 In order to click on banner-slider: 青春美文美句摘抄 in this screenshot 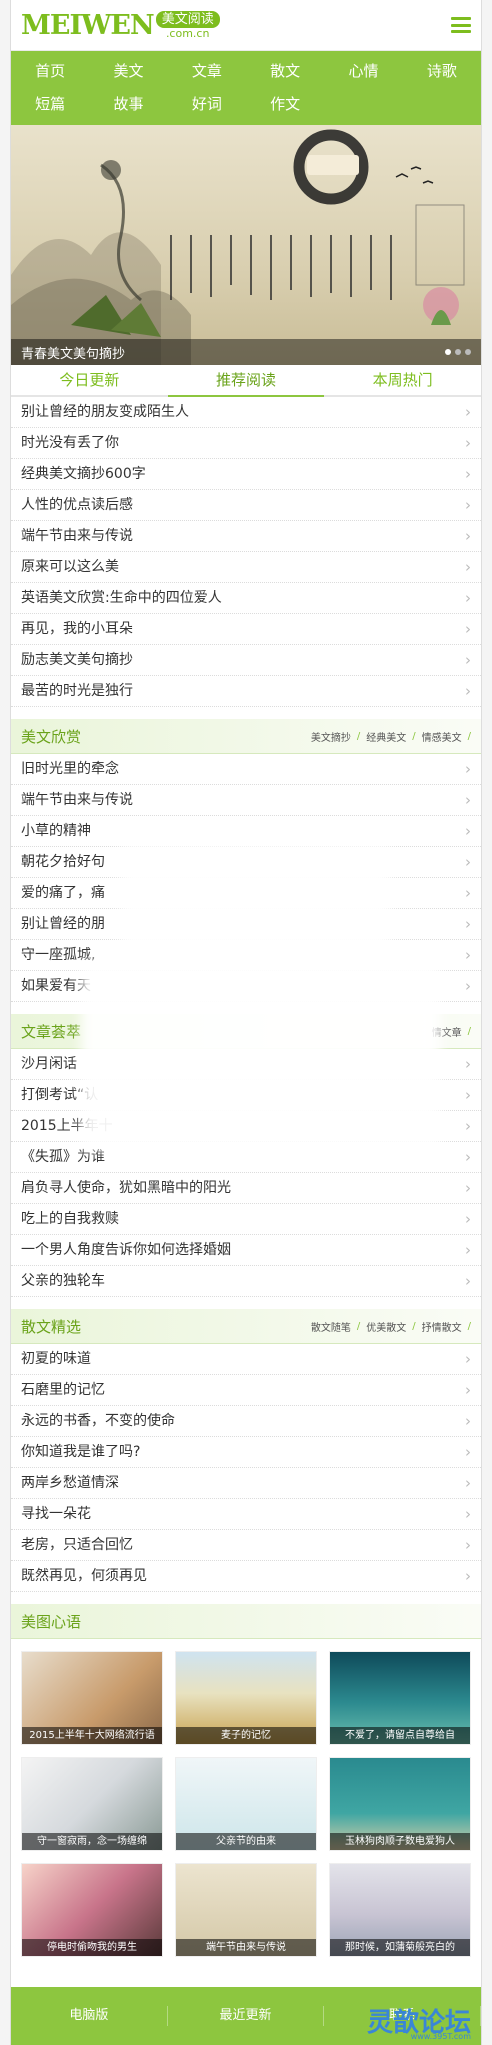, I will do `click(246, 245)`.